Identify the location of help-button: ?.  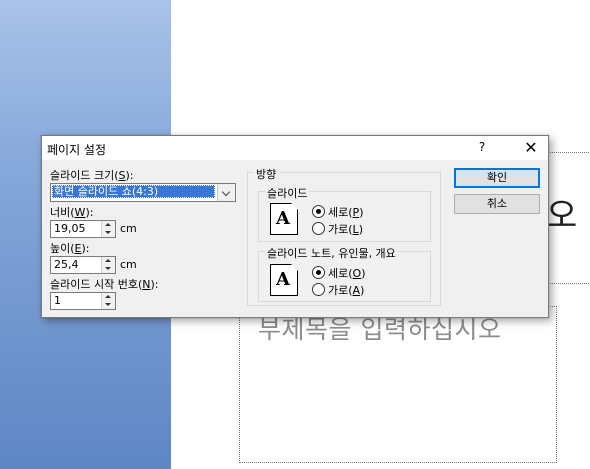
(482, 148).